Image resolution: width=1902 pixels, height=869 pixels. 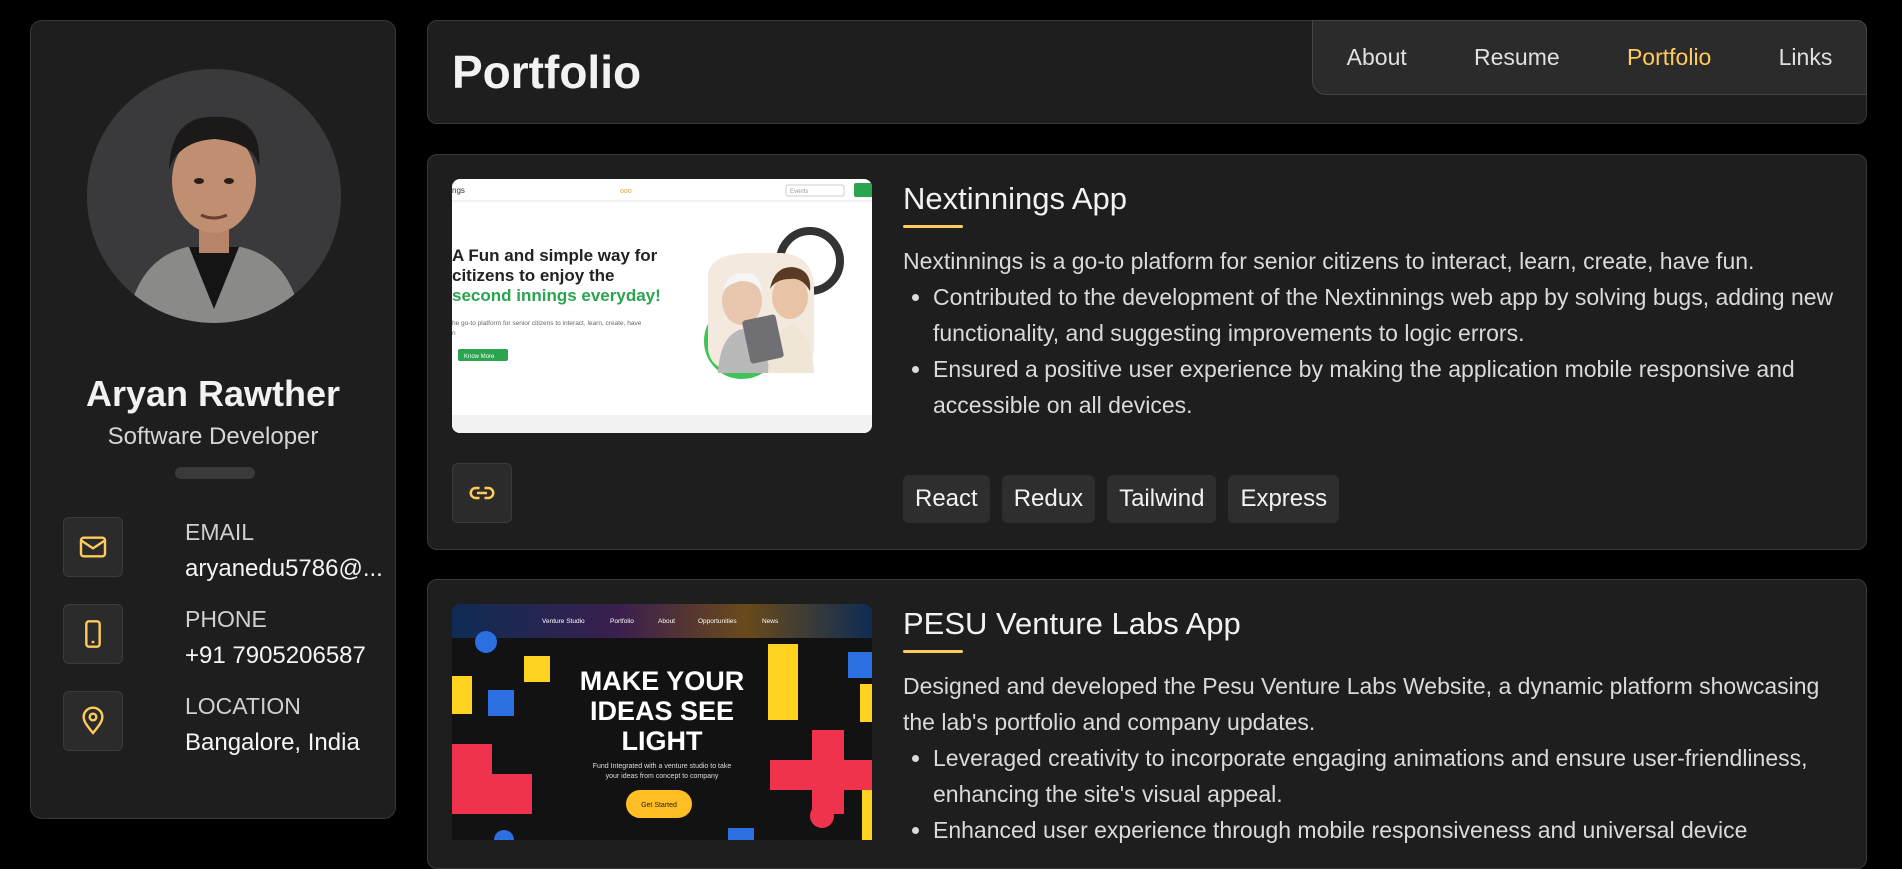 I want to click on contact-location: LOCATION Bangalore, India, so click(x=223, y=723).